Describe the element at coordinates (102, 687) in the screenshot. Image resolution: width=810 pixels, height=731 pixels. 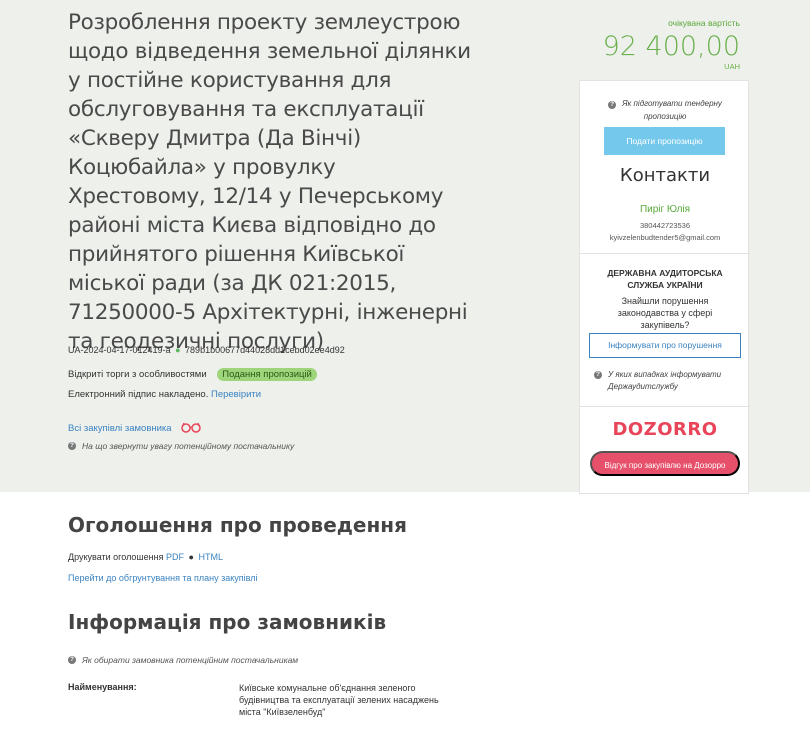
I see `customer-name-label: Найменування:` at that location.